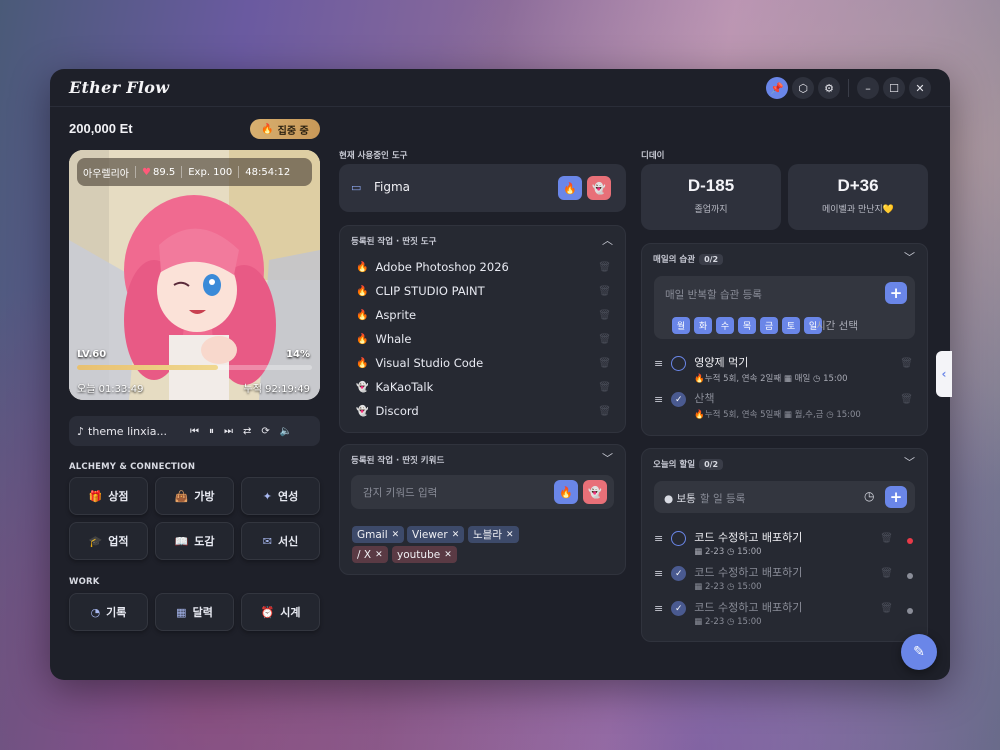 Image resolution: width=1000 pixels, height=750 pixels. What do you see at coordinates (387, 411) in the screenshot?
I see `tool-item: 👻 Discord` at bounding box center [387, 411].